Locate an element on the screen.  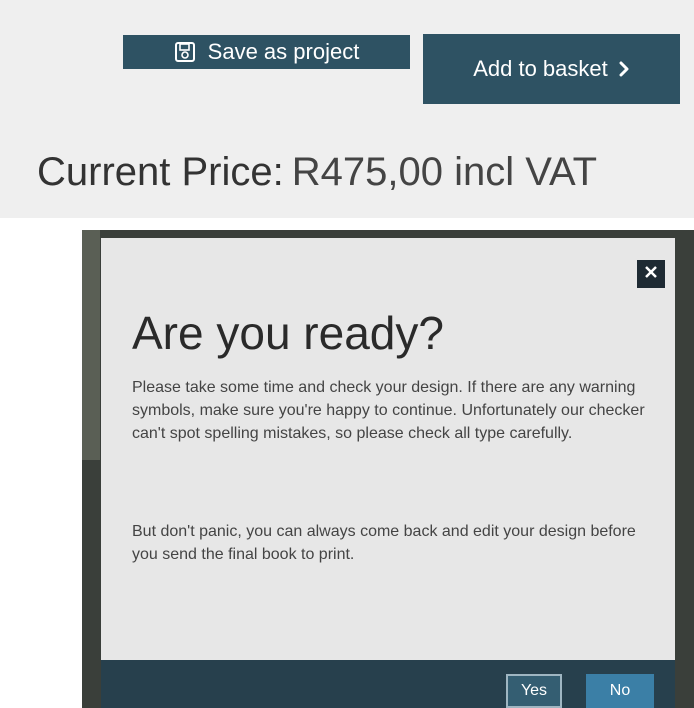
dialog-title: Are you ready? is located at coordinates (288, 333).